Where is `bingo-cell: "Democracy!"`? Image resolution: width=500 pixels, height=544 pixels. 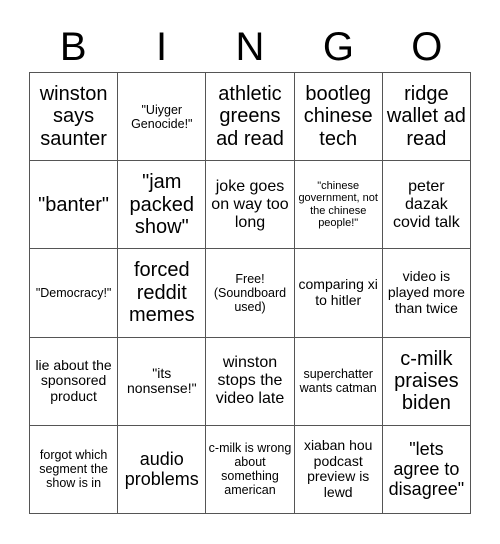 bingo-cell: "Democracy!" is located at coordinates (74, 293).